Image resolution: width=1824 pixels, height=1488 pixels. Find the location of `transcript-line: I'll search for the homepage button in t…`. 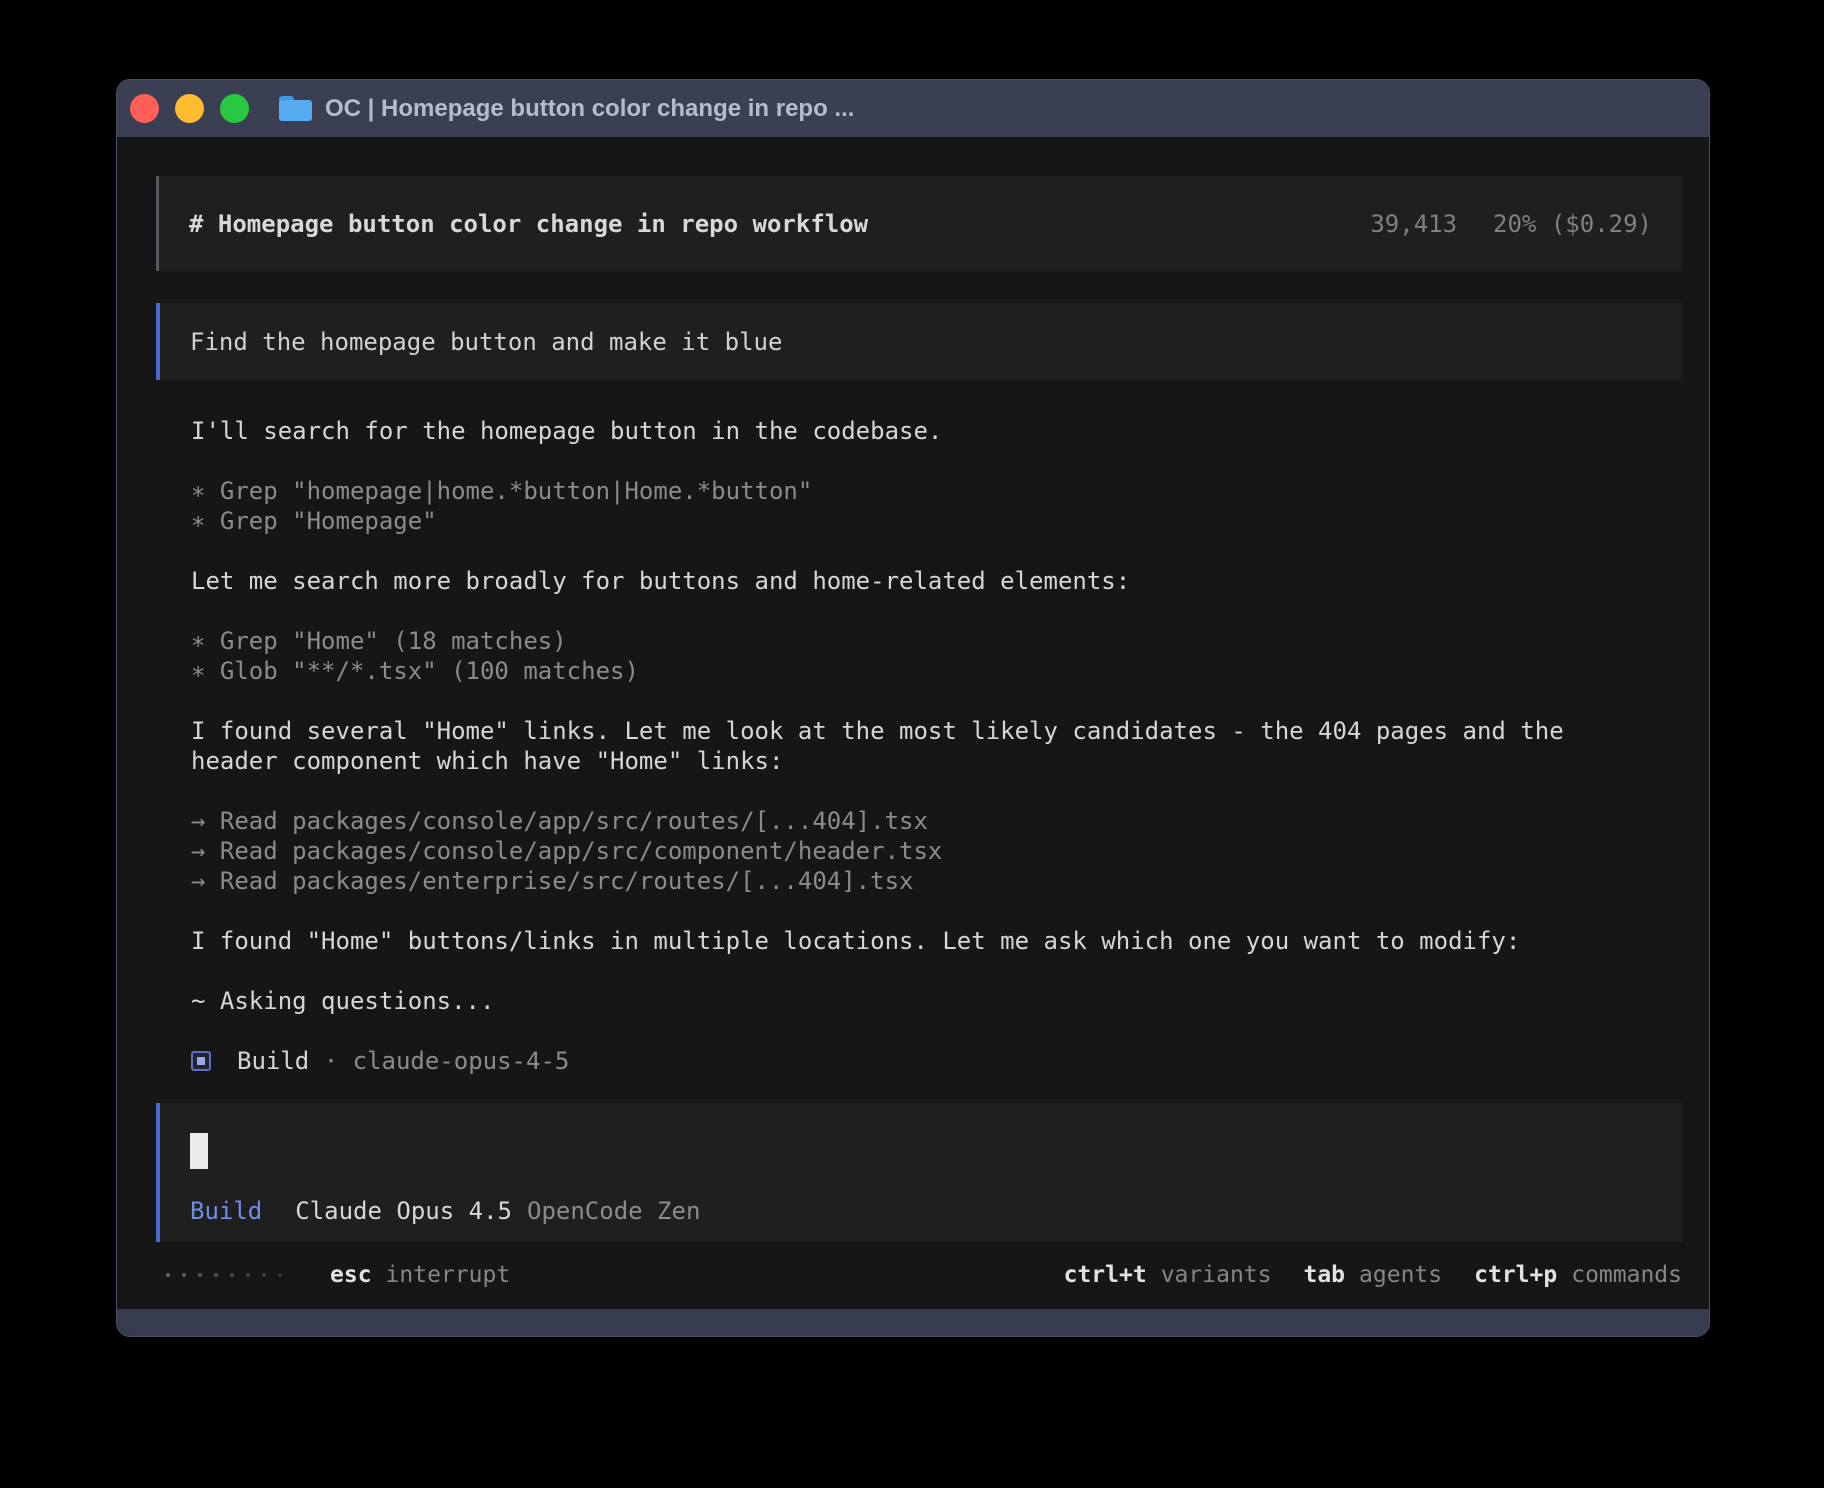

transcript-line: I'll search for the homepage button in t… is located at coordinates (936, 431).